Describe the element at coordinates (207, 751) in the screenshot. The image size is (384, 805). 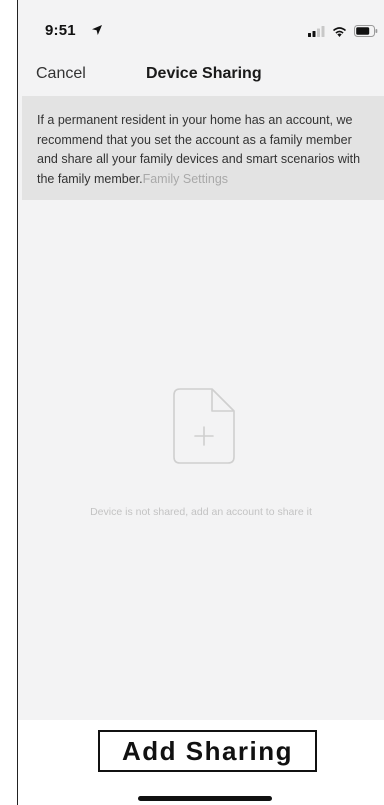
I see `add-sharing-button: Add Sharing` at that location.